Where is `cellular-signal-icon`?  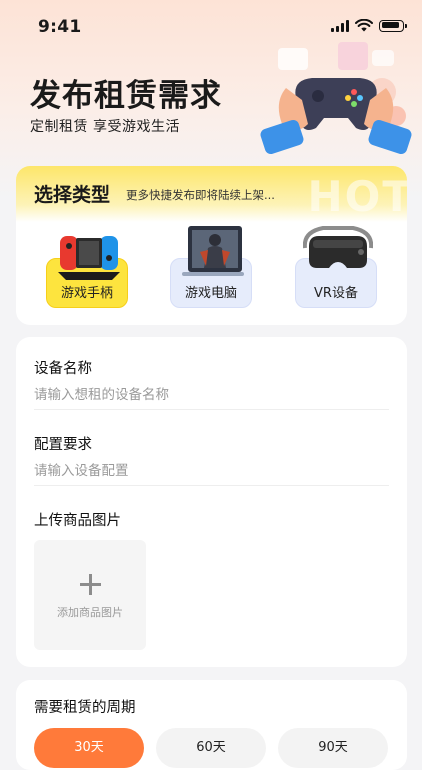 cellular-signal-icon is located at coordinates (340, 25).